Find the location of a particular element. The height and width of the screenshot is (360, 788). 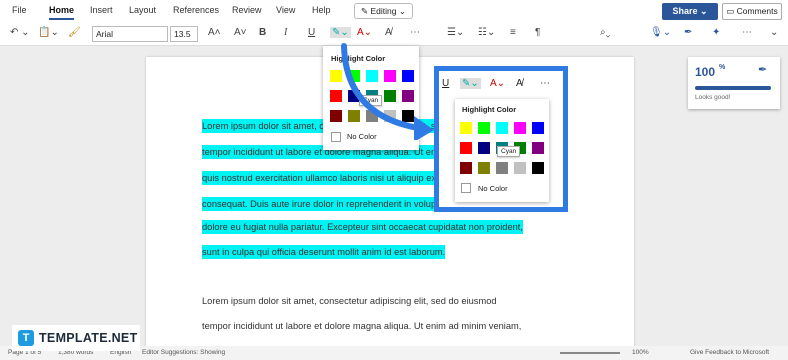

logo-icon: T is located at coordinates (26, 338).